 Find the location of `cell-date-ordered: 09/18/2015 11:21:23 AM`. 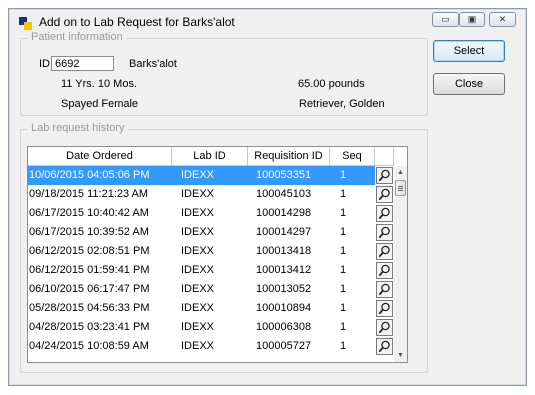

cell-date-ordered: 09/18/2015 11:21:23 AM is located at coordinates (89, 194).